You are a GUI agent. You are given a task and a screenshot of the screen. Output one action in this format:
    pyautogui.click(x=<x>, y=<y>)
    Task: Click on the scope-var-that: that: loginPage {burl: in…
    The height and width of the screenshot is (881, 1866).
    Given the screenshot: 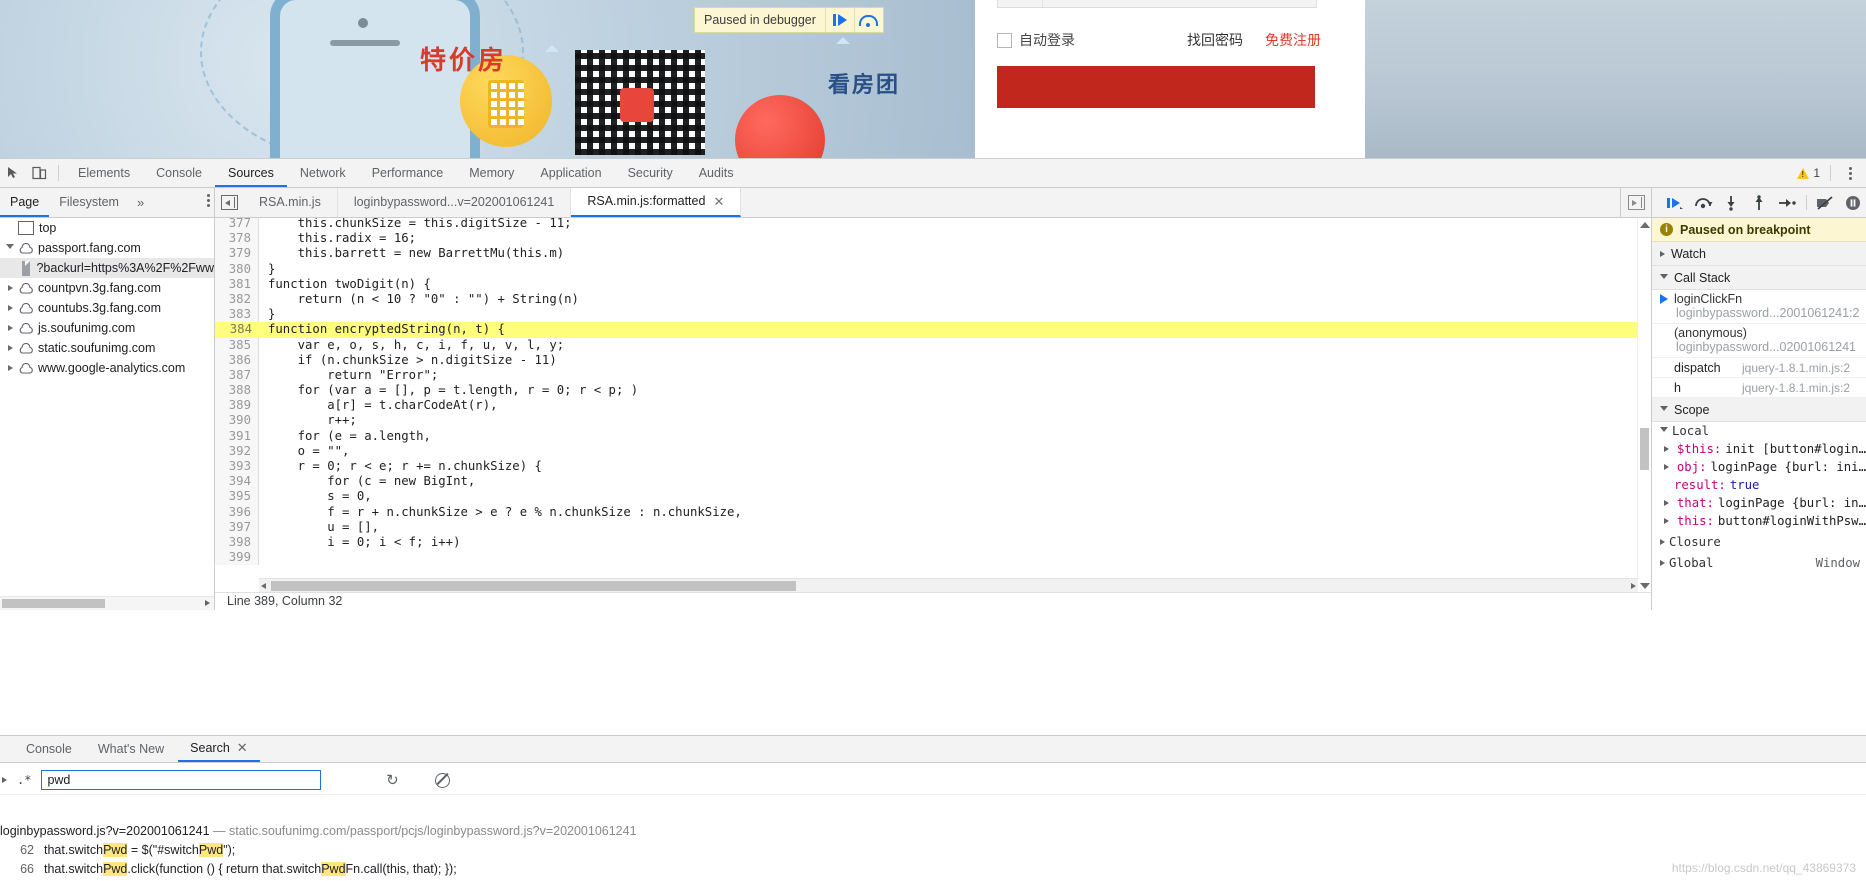 What is the action you would take?
    pyautogui.click(x=1759, y=503)
    